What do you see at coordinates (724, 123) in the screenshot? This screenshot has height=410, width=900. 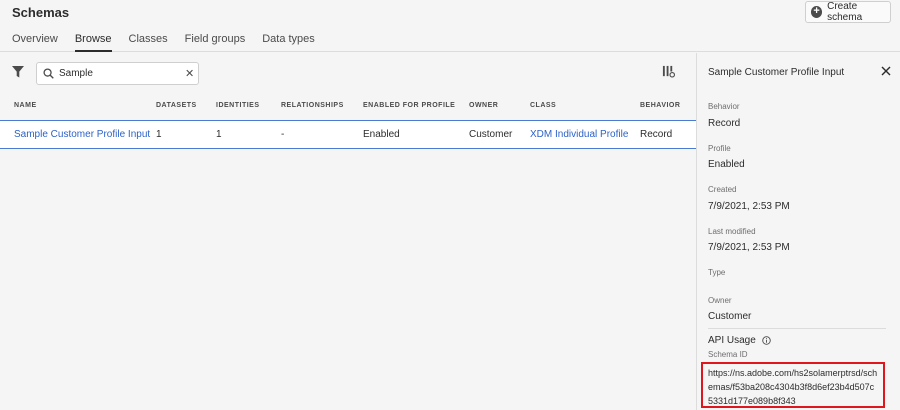 I see `behavior-value: Record` at bounding box center [724, 123].